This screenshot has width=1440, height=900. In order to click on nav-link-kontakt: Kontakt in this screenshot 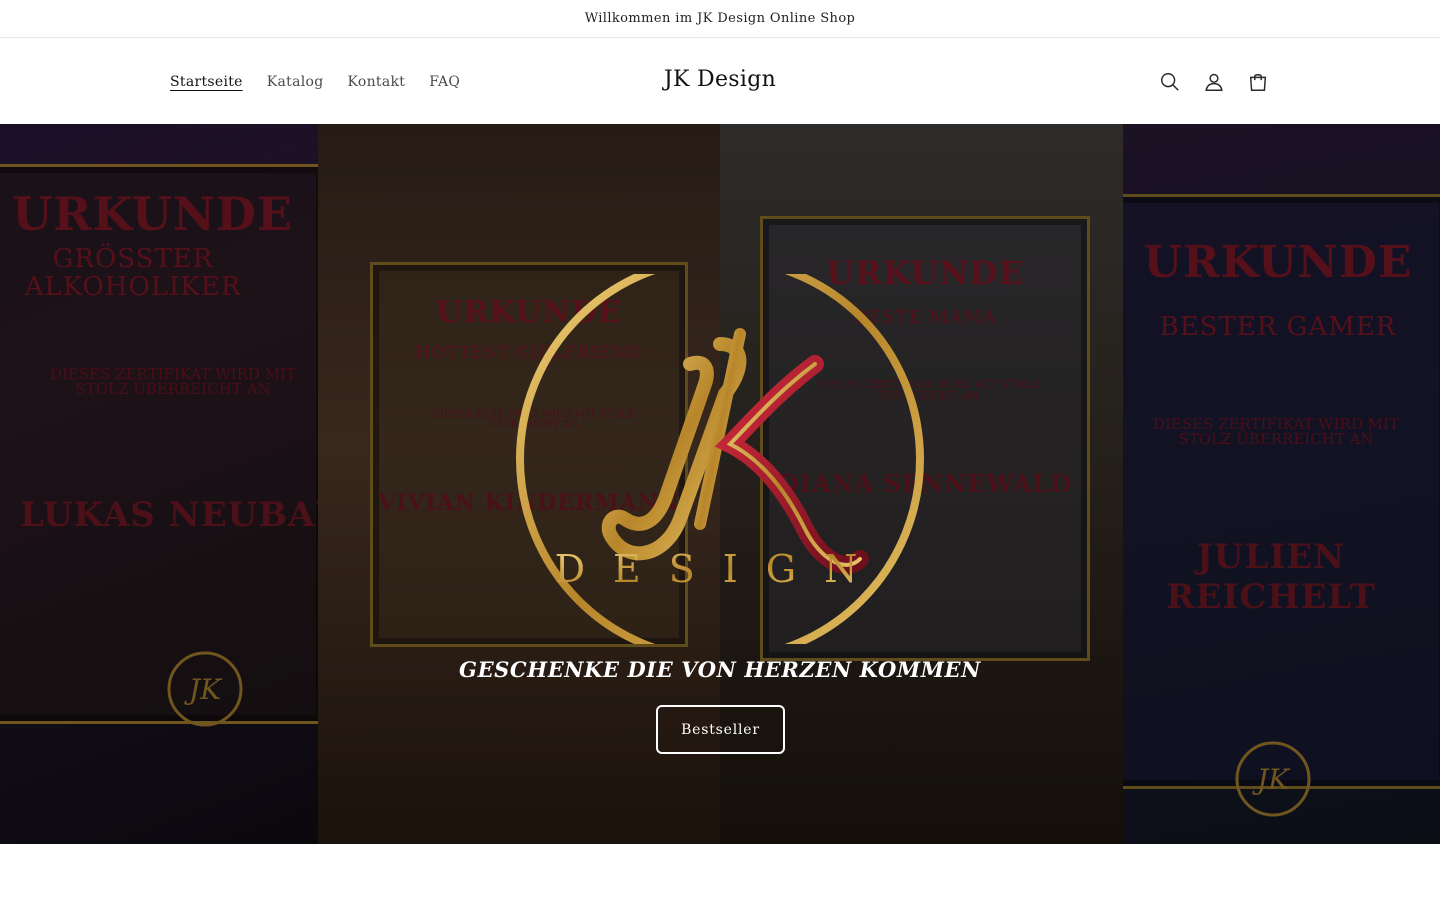, I will do `click(377, 82)`.